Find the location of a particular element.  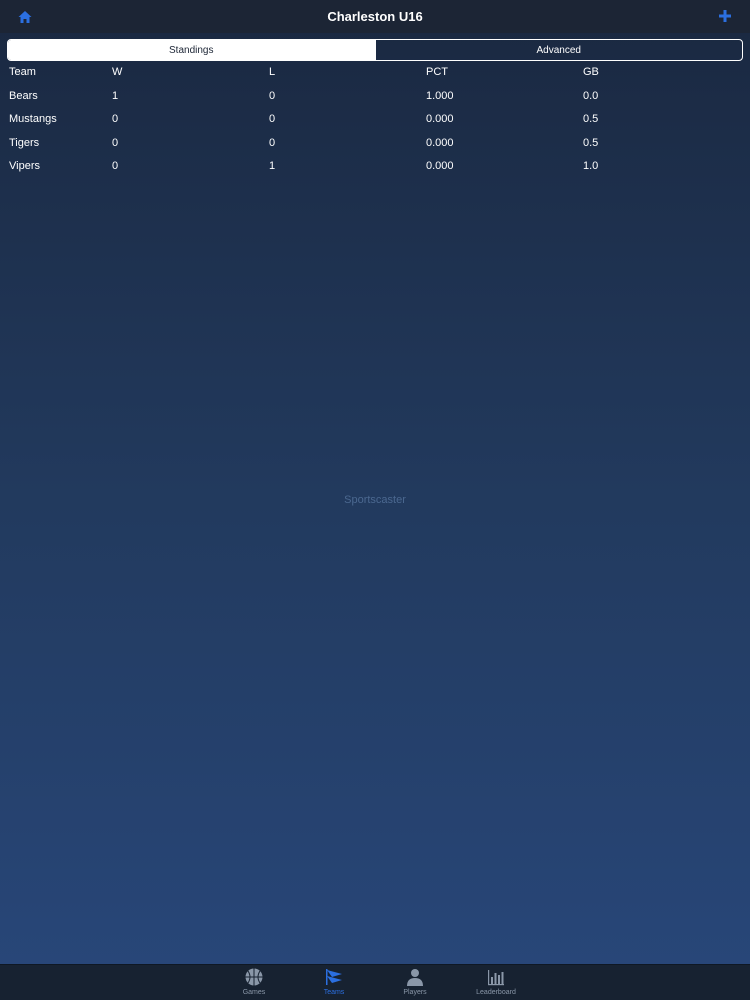

tab-teams: Teams is located at coordinates (334, 983).